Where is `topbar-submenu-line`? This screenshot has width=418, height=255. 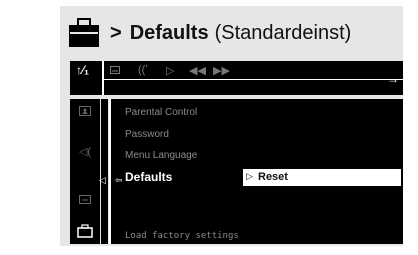 topbar-submenu-line is located at coordinates (253, 79).